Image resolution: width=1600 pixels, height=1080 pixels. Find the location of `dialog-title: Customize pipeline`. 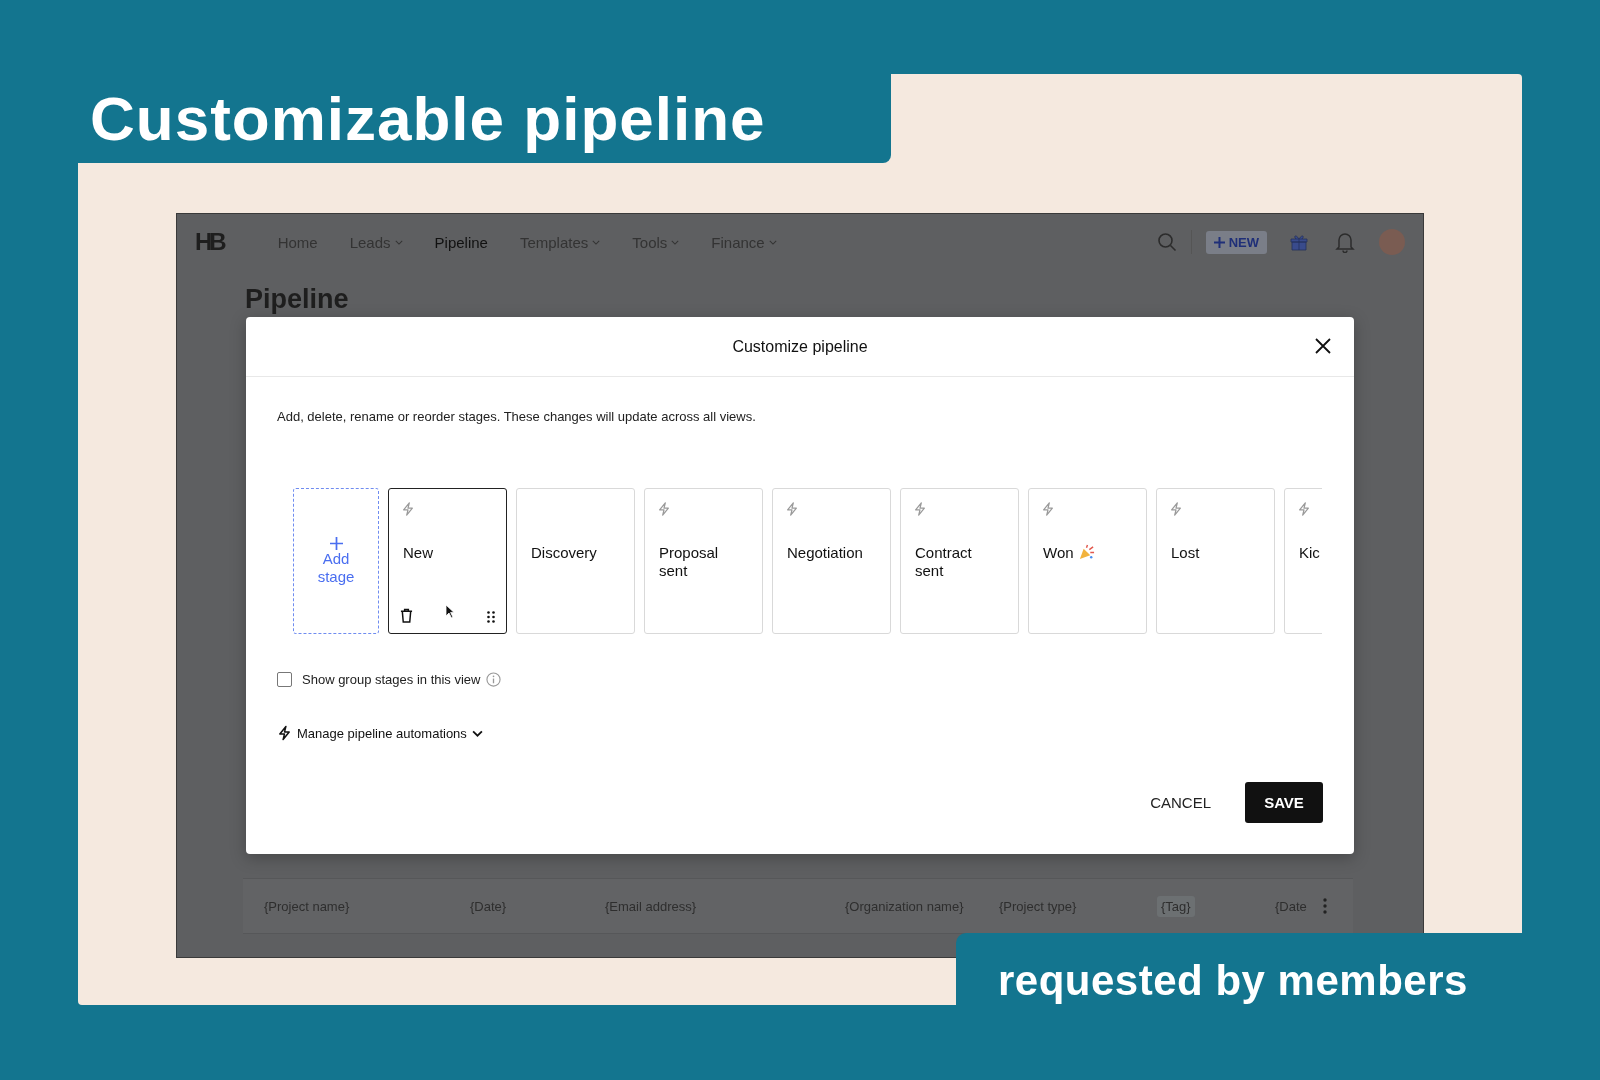

dialog-title: Customize pipeline is located at coordinates (800, 346).